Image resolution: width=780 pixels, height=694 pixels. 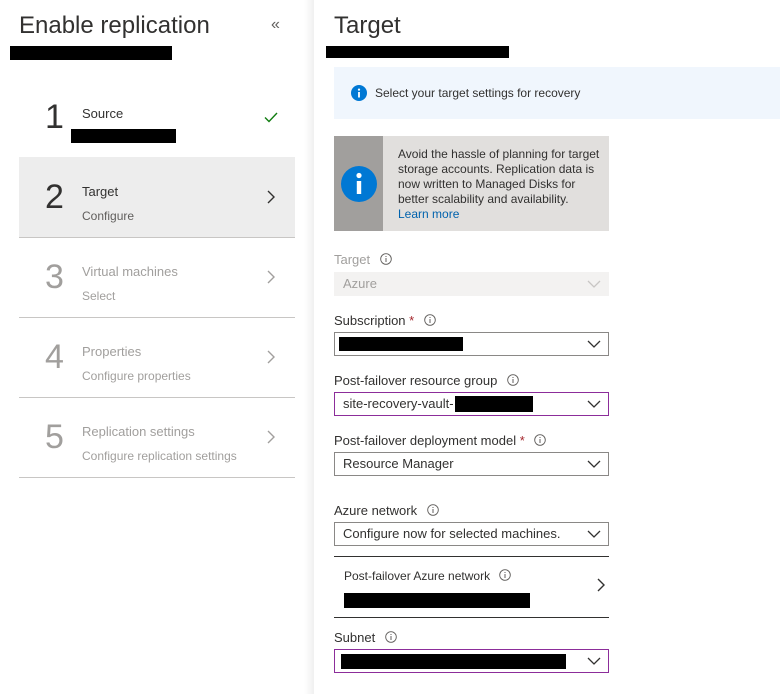 I want to click on callout-icon-panel, so click(x=358, y=183).